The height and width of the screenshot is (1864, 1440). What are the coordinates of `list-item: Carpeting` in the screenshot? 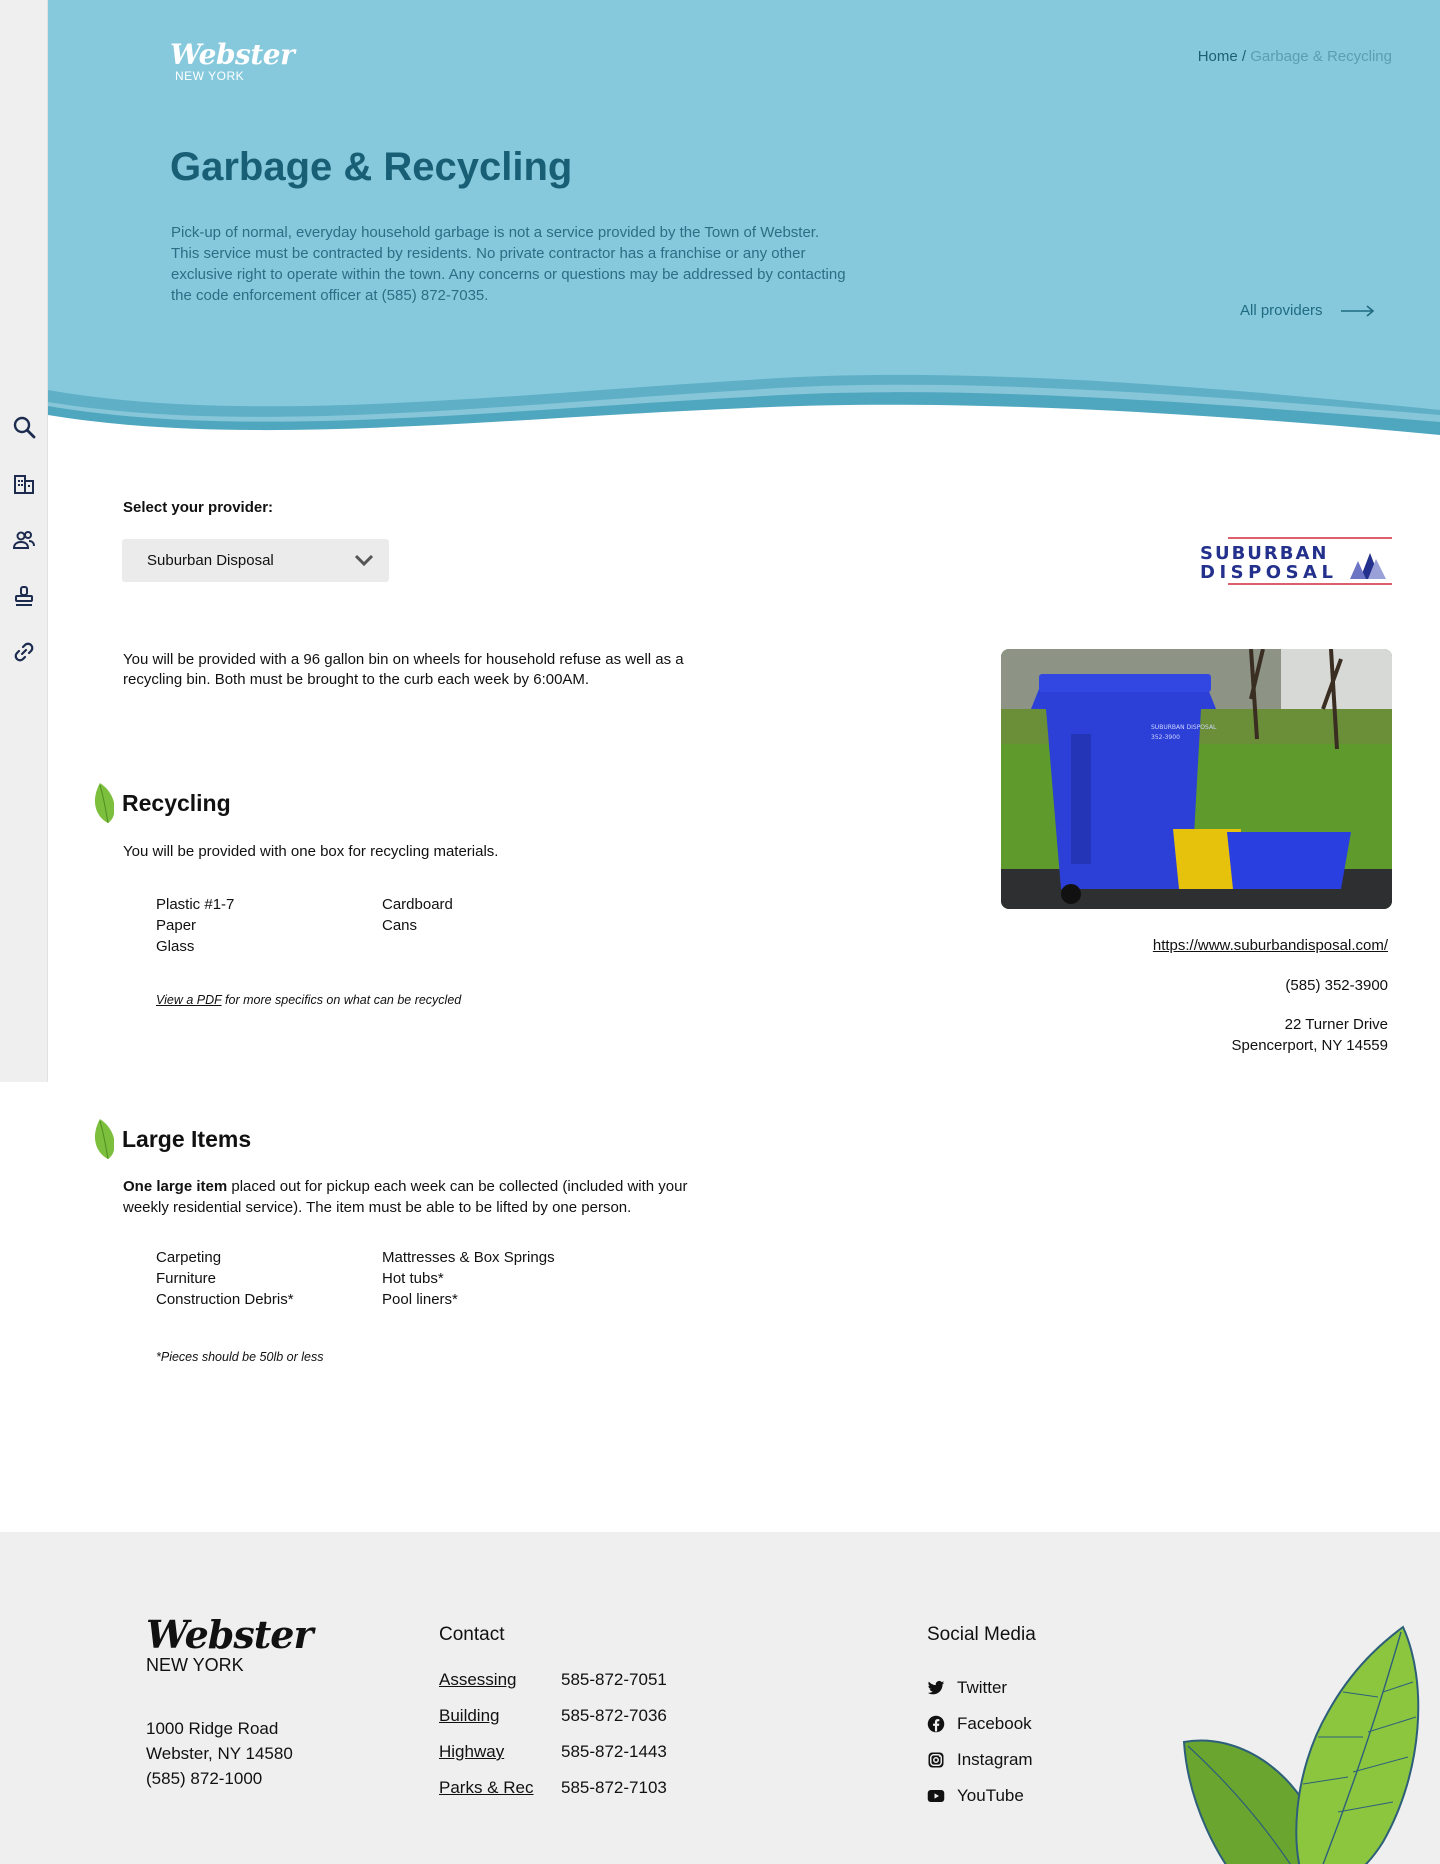 It's located at (189, 1257).